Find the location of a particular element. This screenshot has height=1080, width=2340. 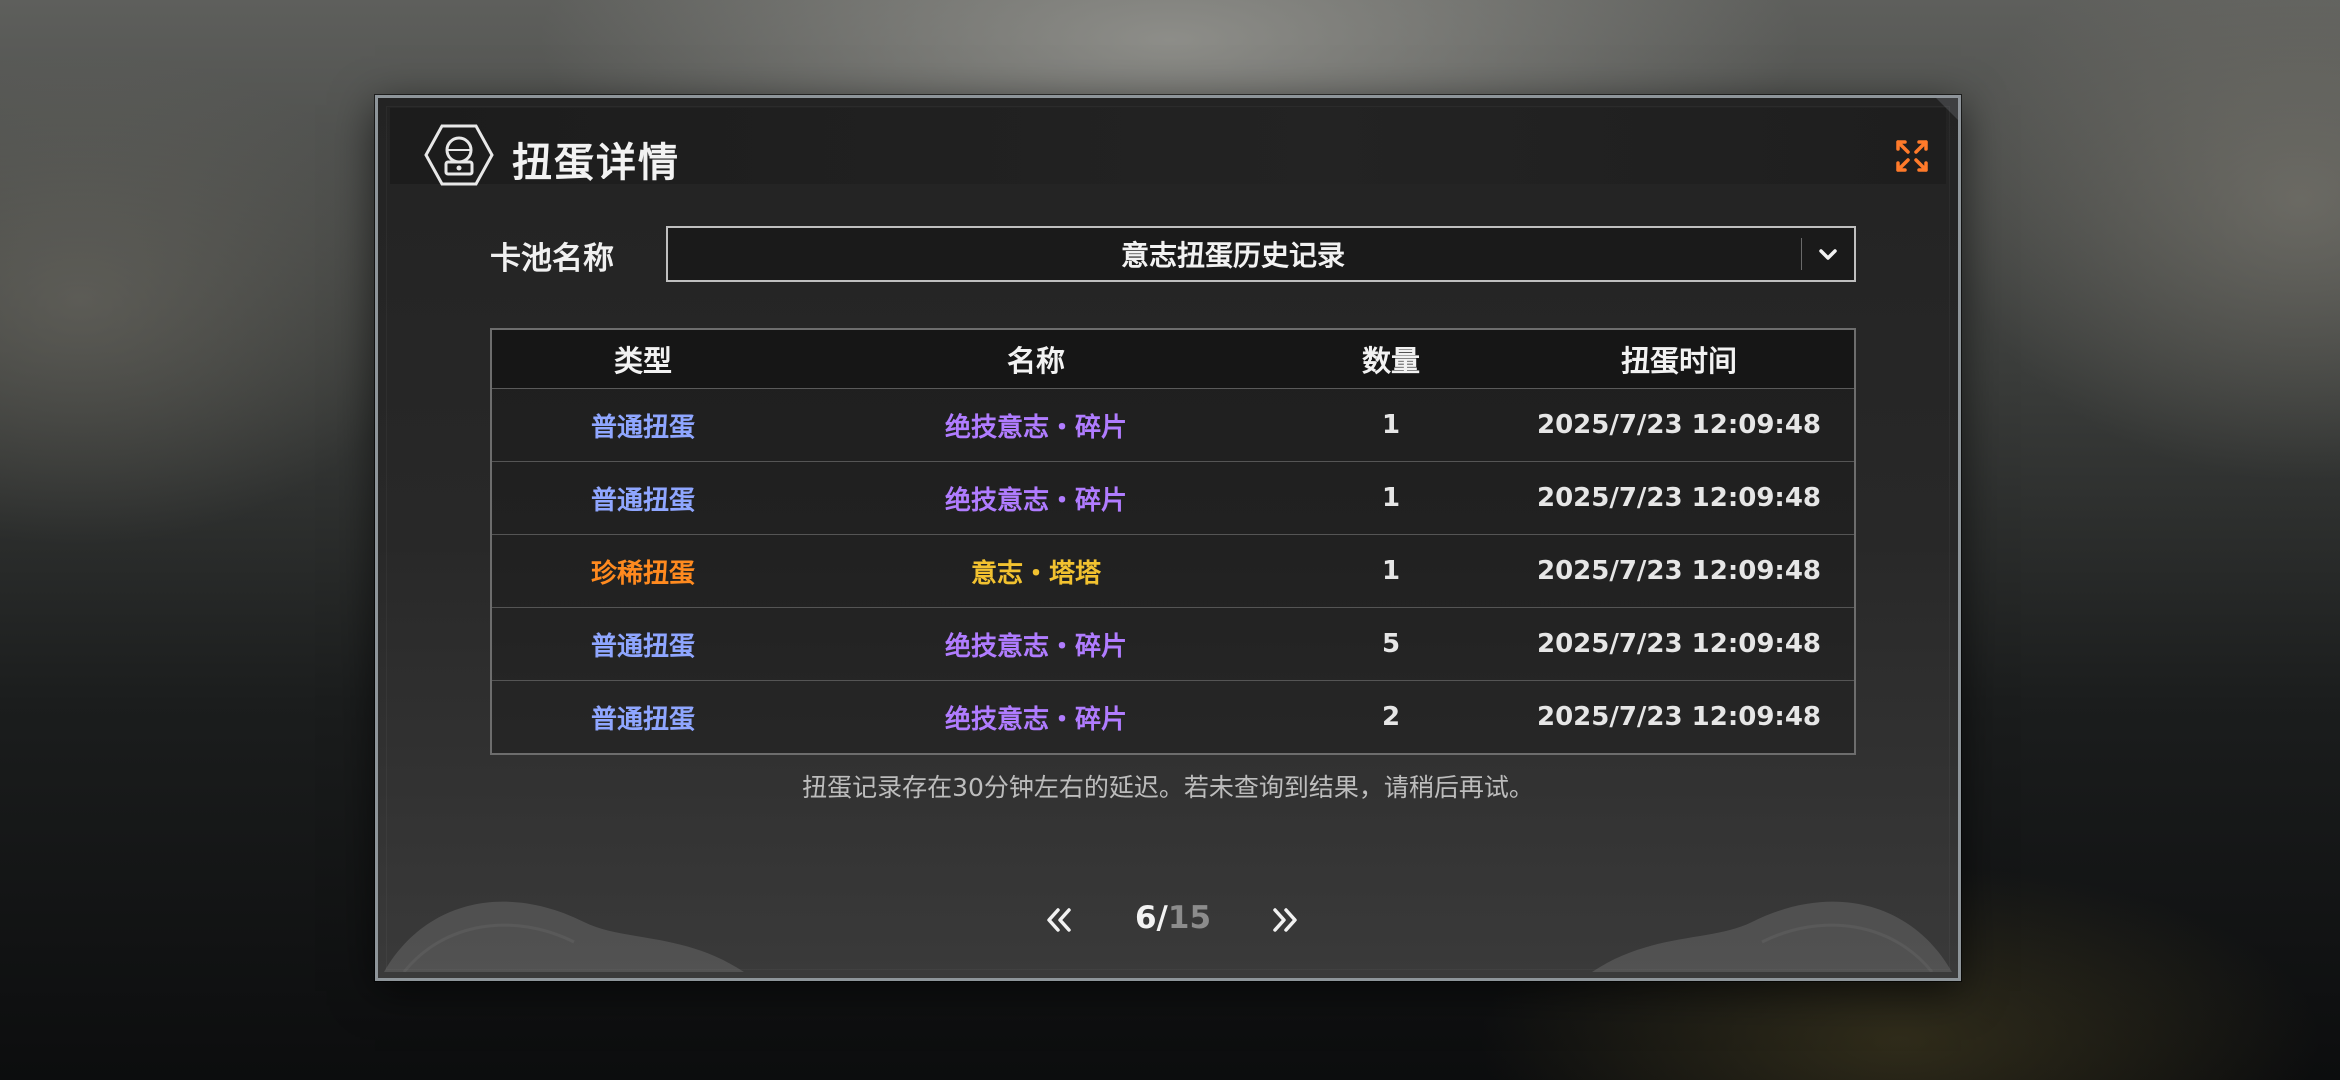

page-indicator: 6/15 is located at coordinates (1173, 918).